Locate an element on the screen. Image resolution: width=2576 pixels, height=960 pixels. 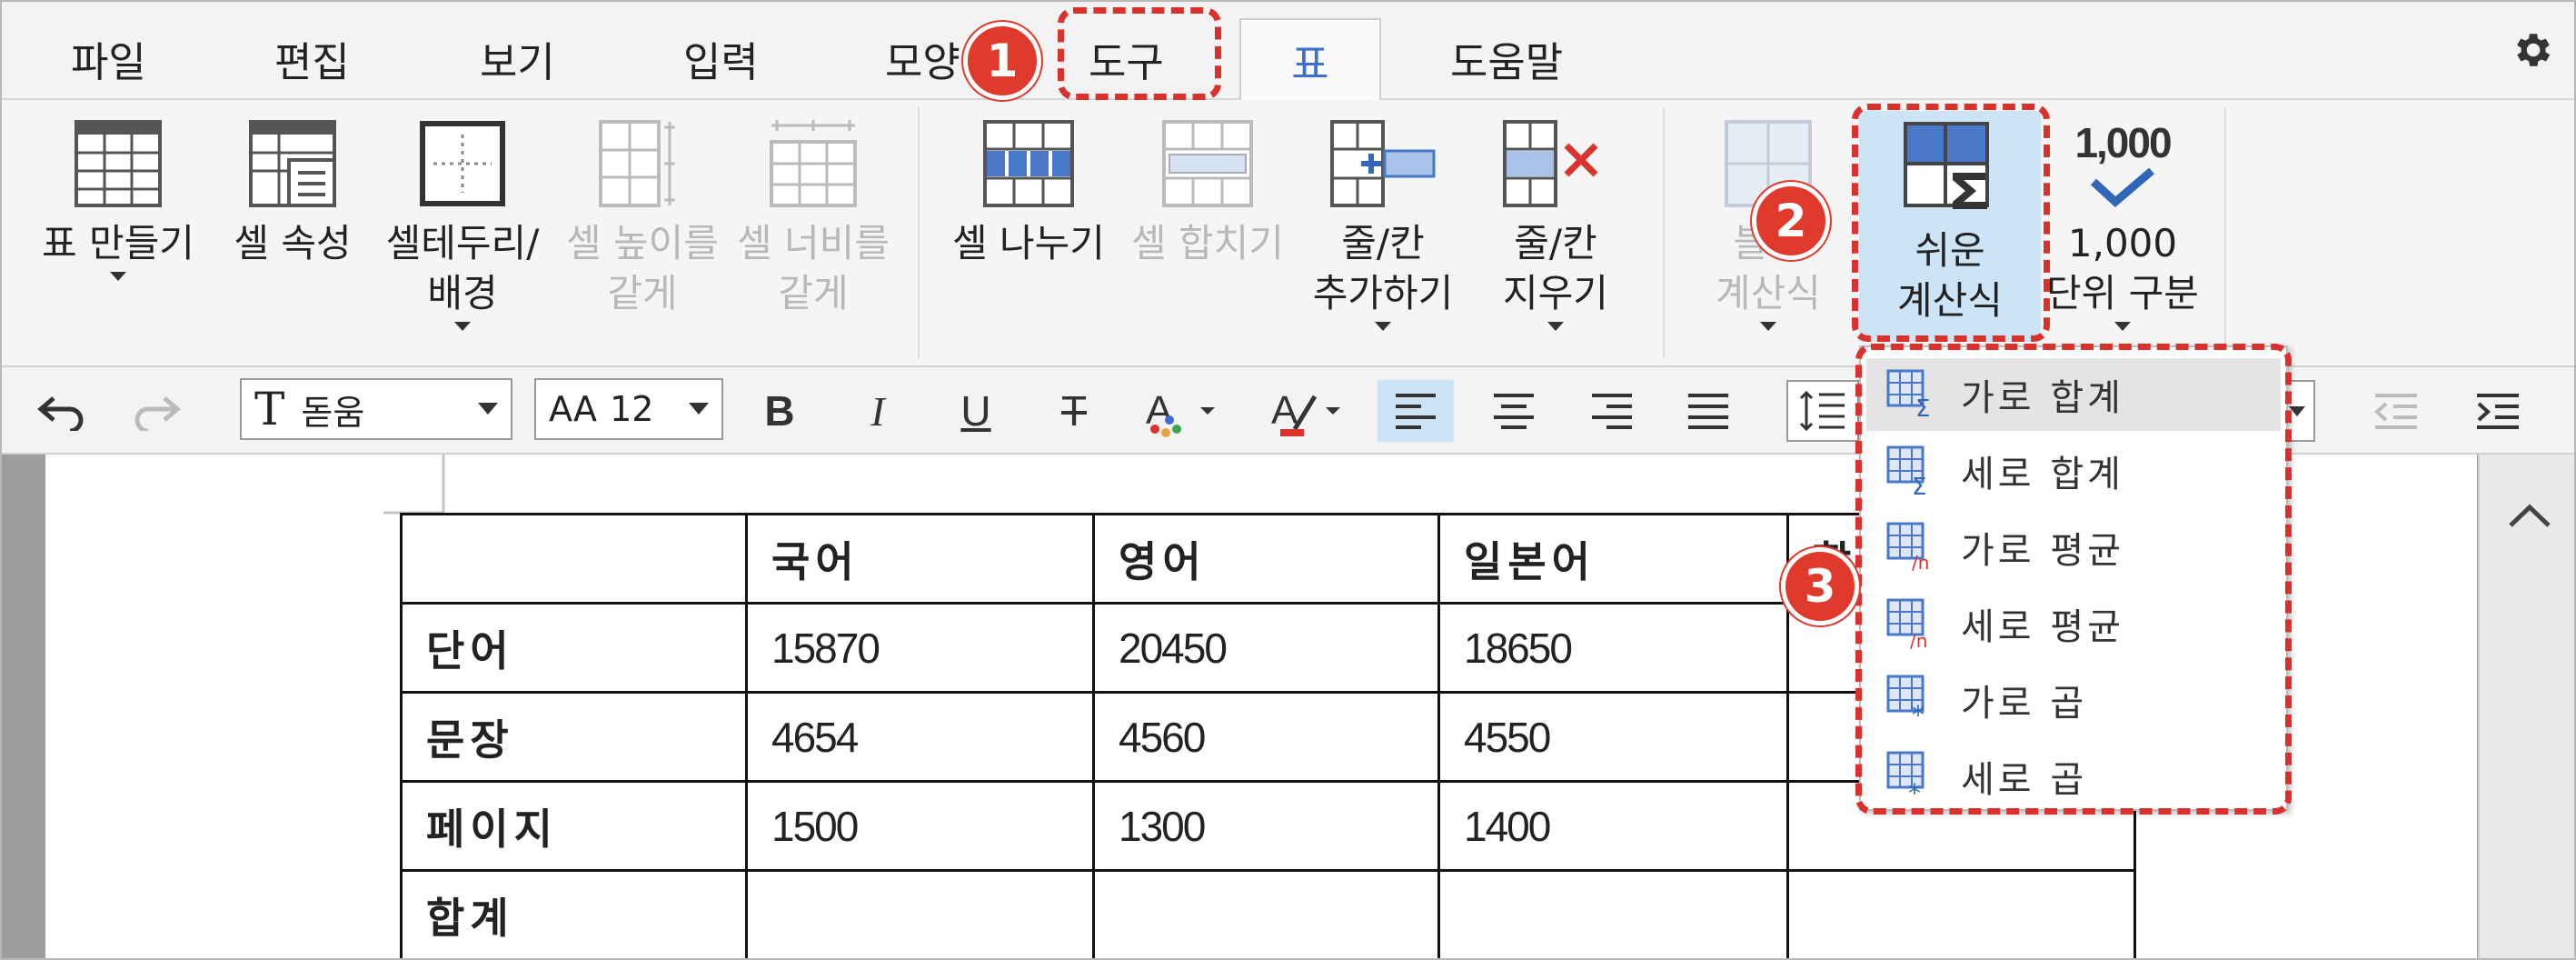
table-cell: 1500 is located at coordinates (920, 826).